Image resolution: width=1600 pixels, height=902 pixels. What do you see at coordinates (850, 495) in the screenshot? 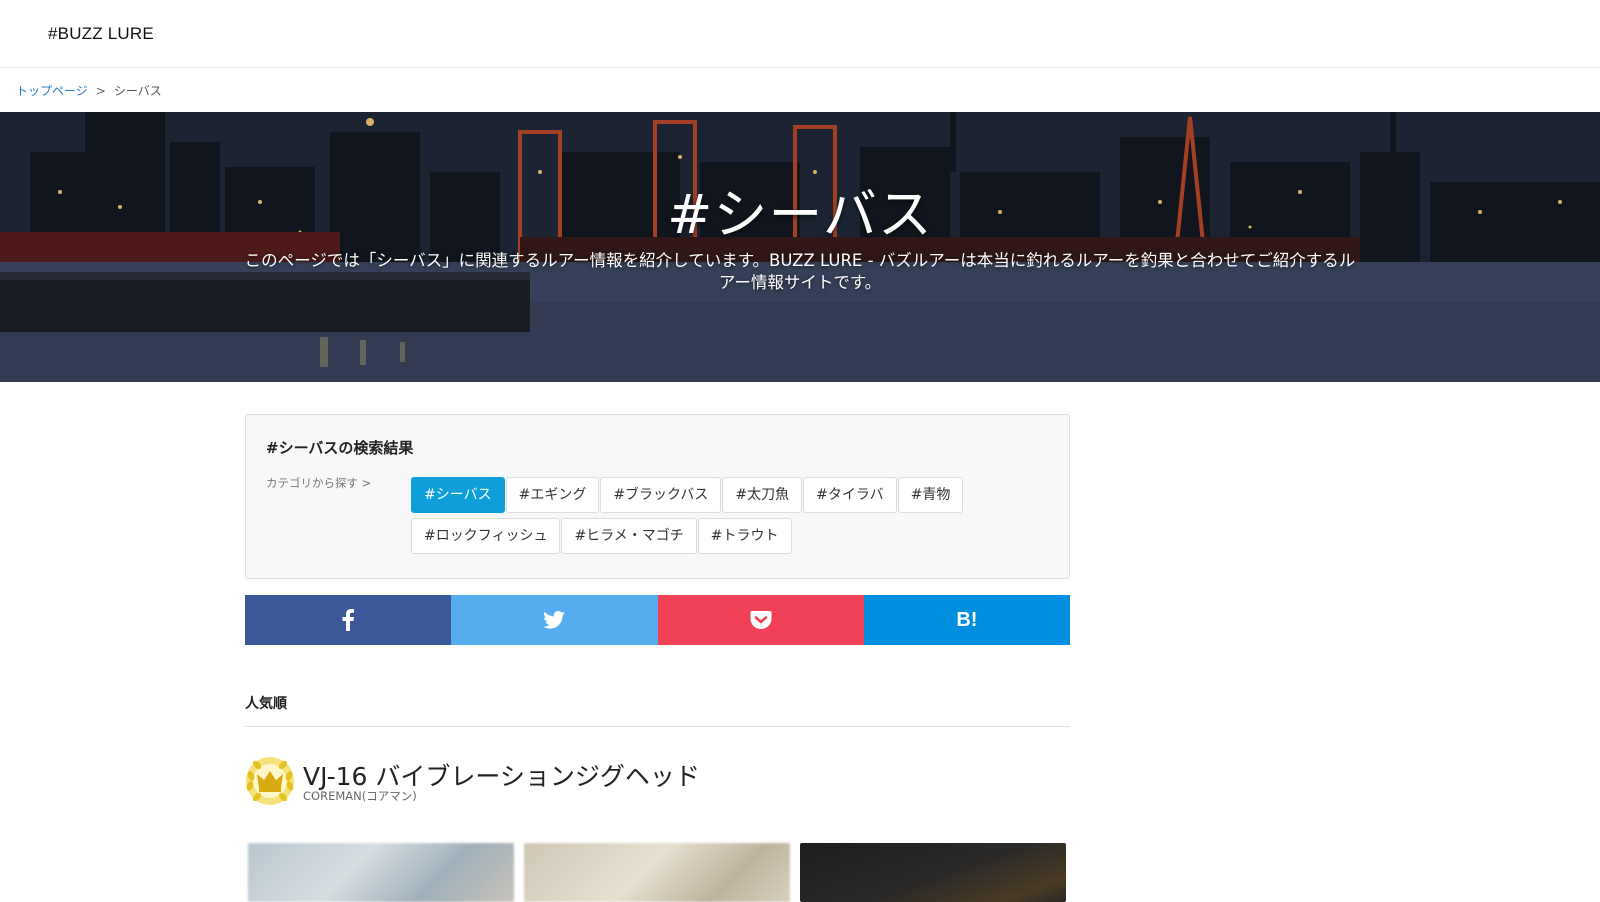
I see `category-tag: #タイラバ` at bounding box center [850, 495].